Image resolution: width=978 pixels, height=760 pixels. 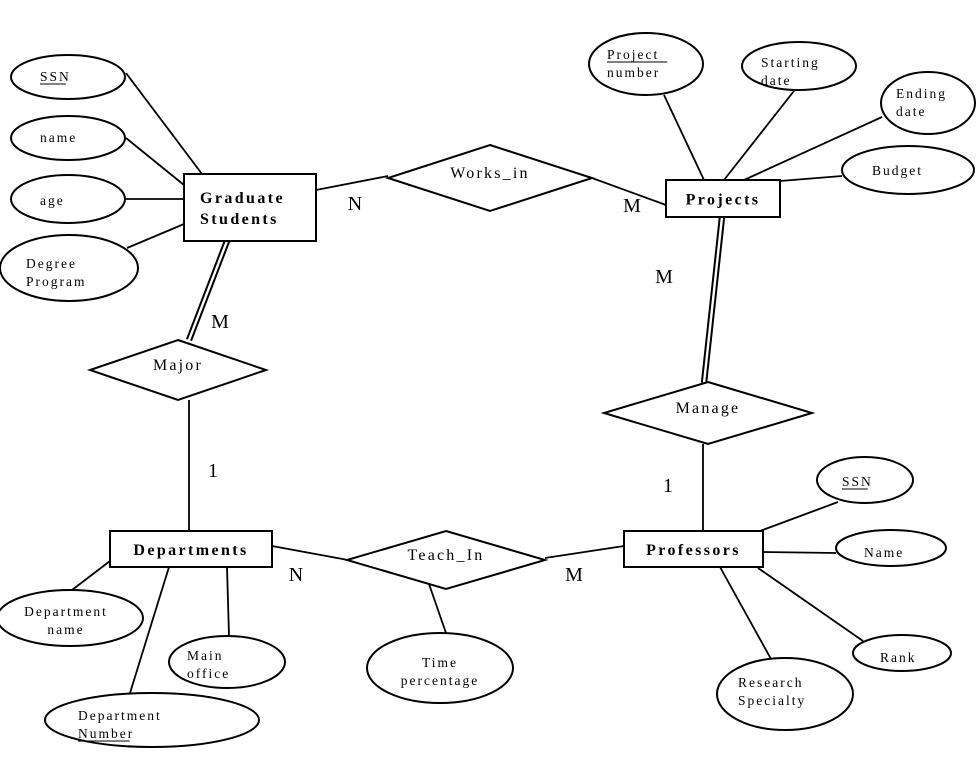 I want to click on attribute-line-prof_ssn, so click(x=799, y=516).